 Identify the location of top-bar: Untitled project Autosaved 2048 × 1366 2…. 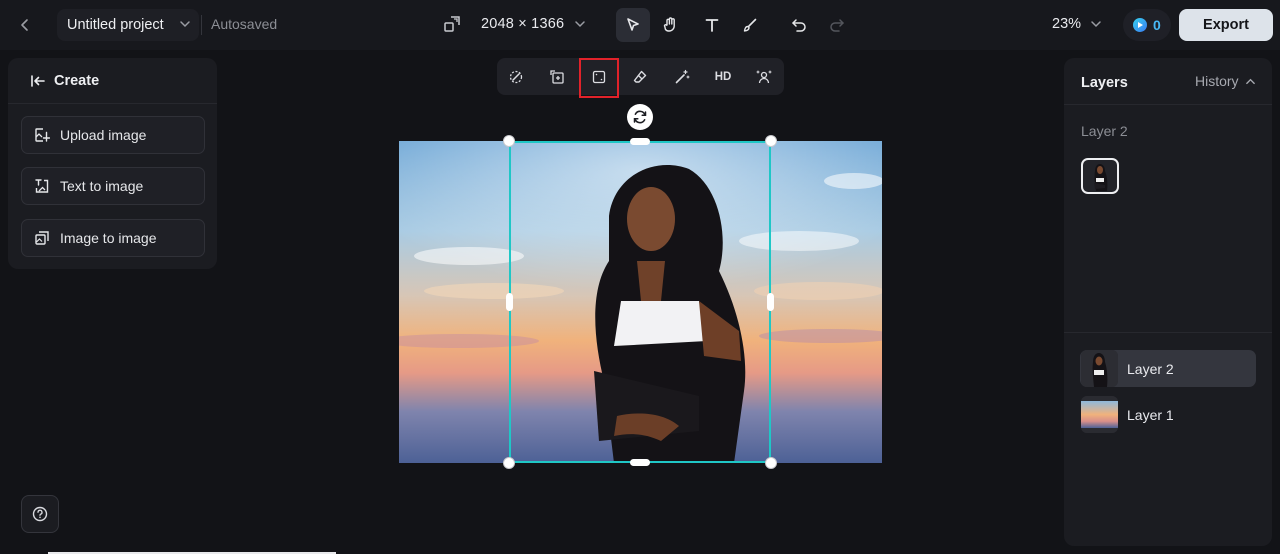
(640, 25).